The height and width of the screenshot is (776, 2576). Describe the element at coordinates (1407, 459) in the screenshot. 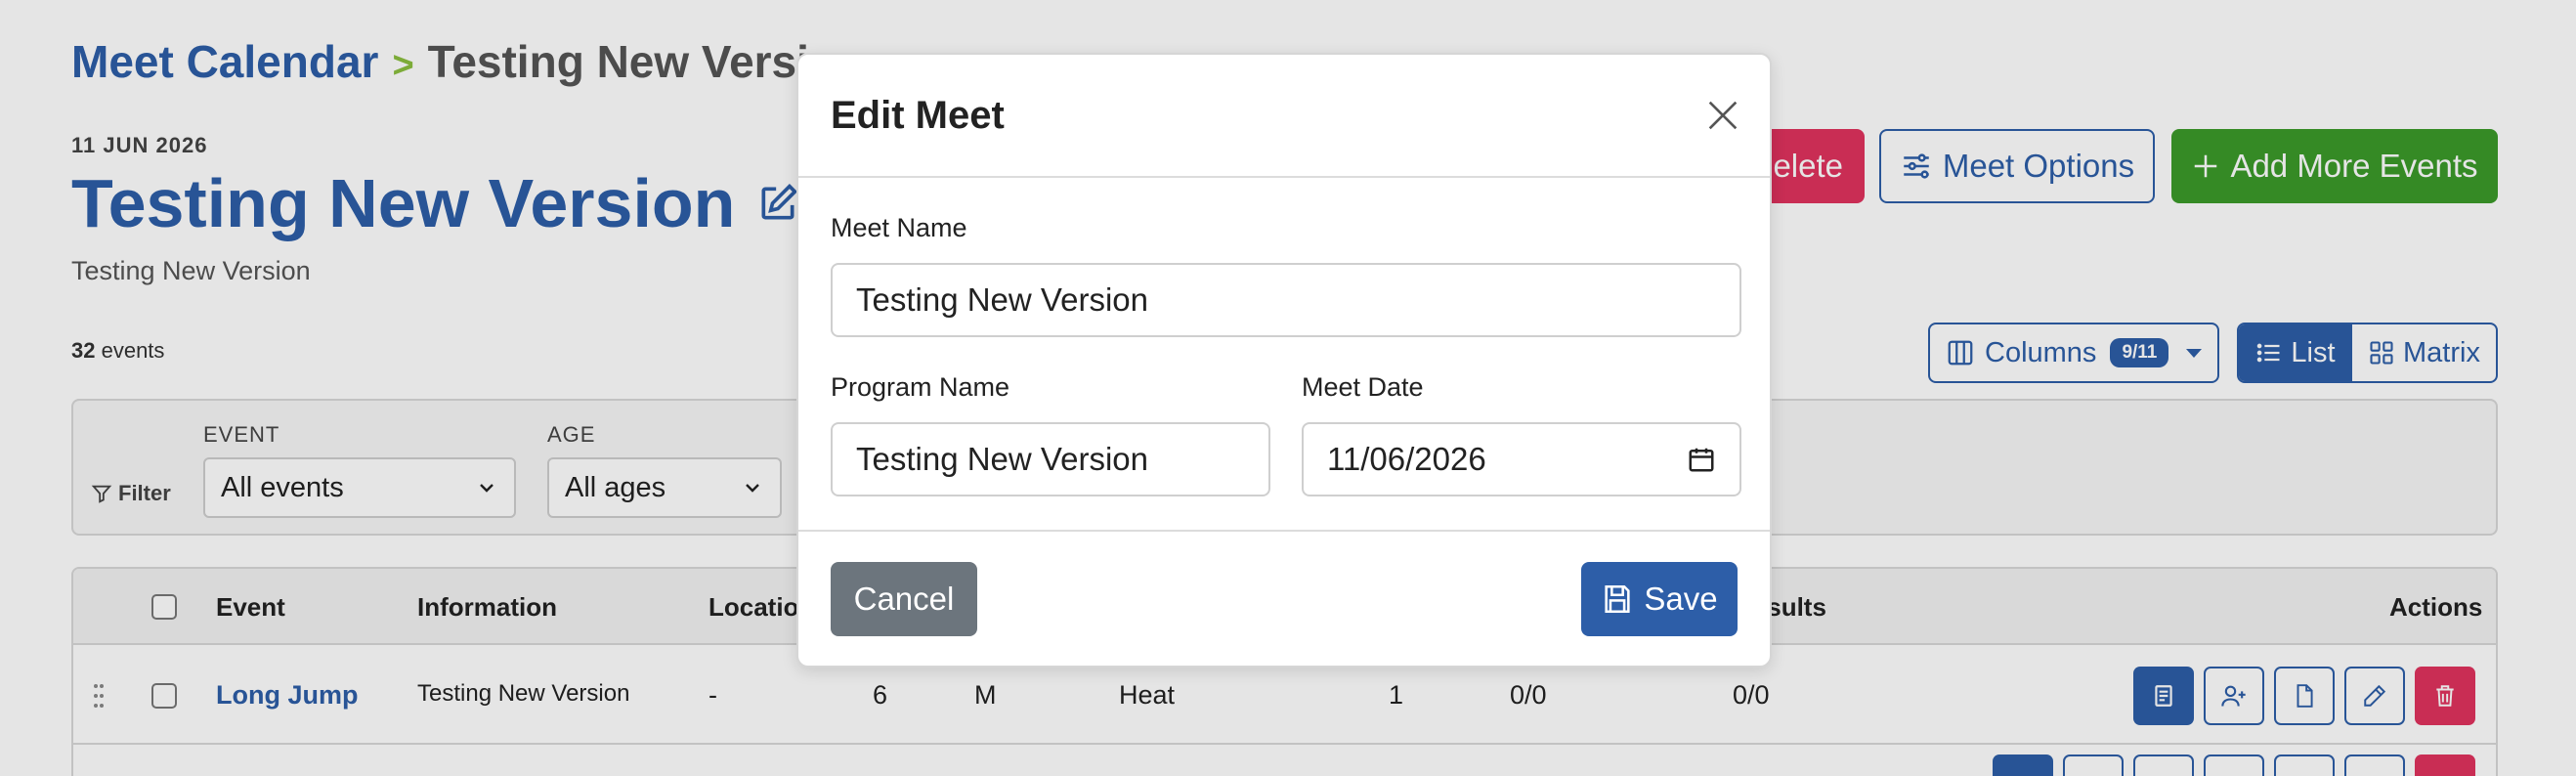

I see `meet-date-value: 11/06/2026` at that location.